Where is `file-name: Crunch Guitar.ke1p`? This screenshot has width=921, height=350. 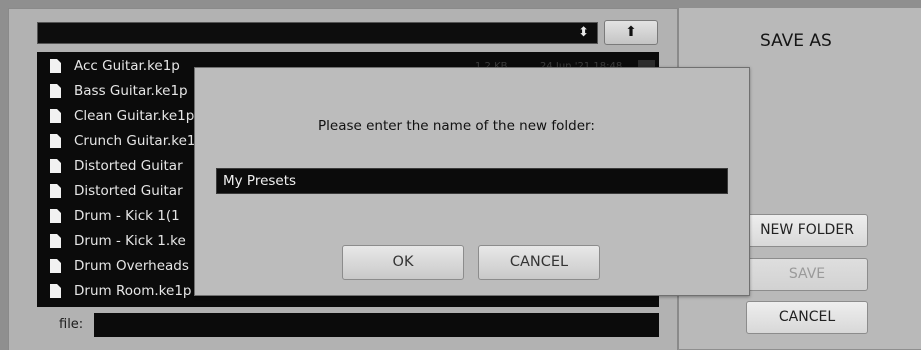
file-name: Crunch Guitar.ke1p is located at coordinates (139, 141).